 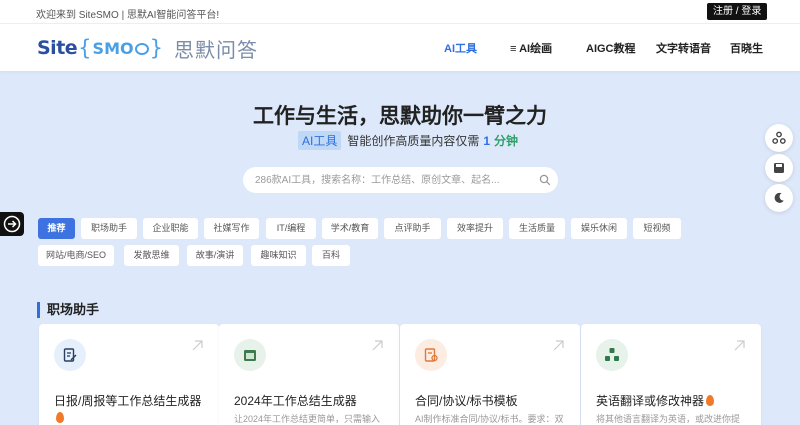 What do you see at coordinates (170, 228) in the screenshot?
I see `tag-enterprise: 企业职能` at bounding box center [170, 228].